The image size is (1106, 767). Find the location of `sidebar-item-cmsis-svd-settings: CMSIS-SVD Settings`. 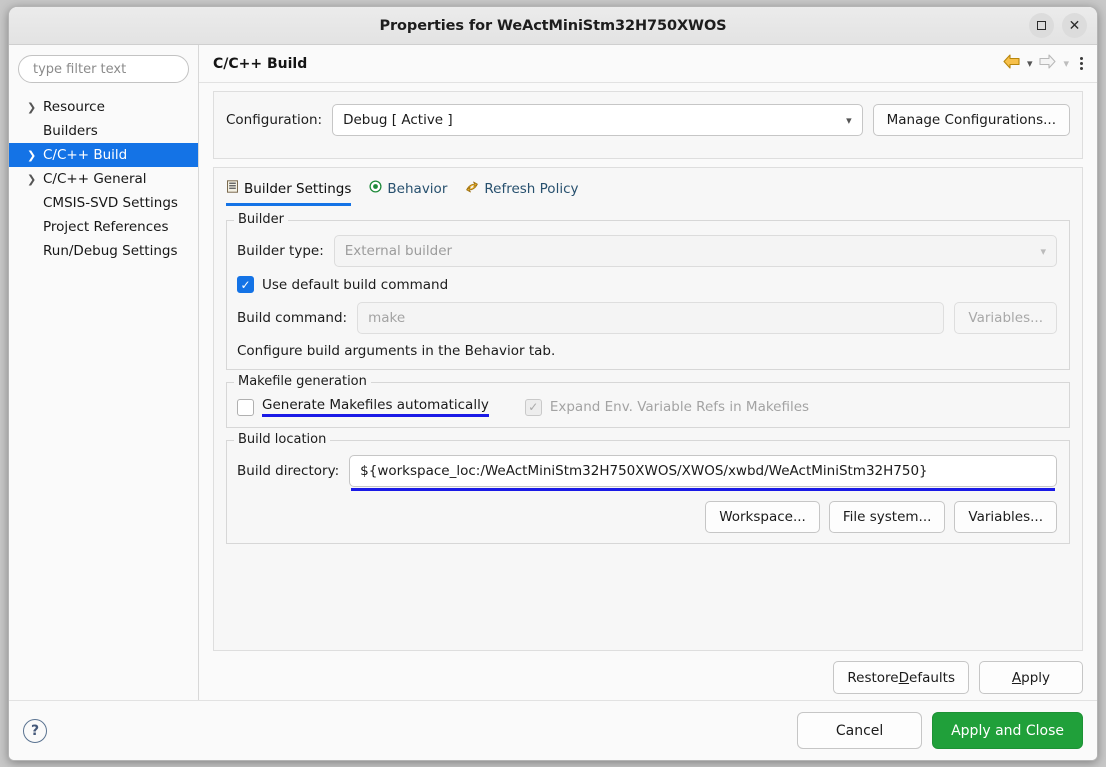

sidebar-item-cmsis-svd-settings: CMSIS-SVD Settings is located at coordinates (103, 203).